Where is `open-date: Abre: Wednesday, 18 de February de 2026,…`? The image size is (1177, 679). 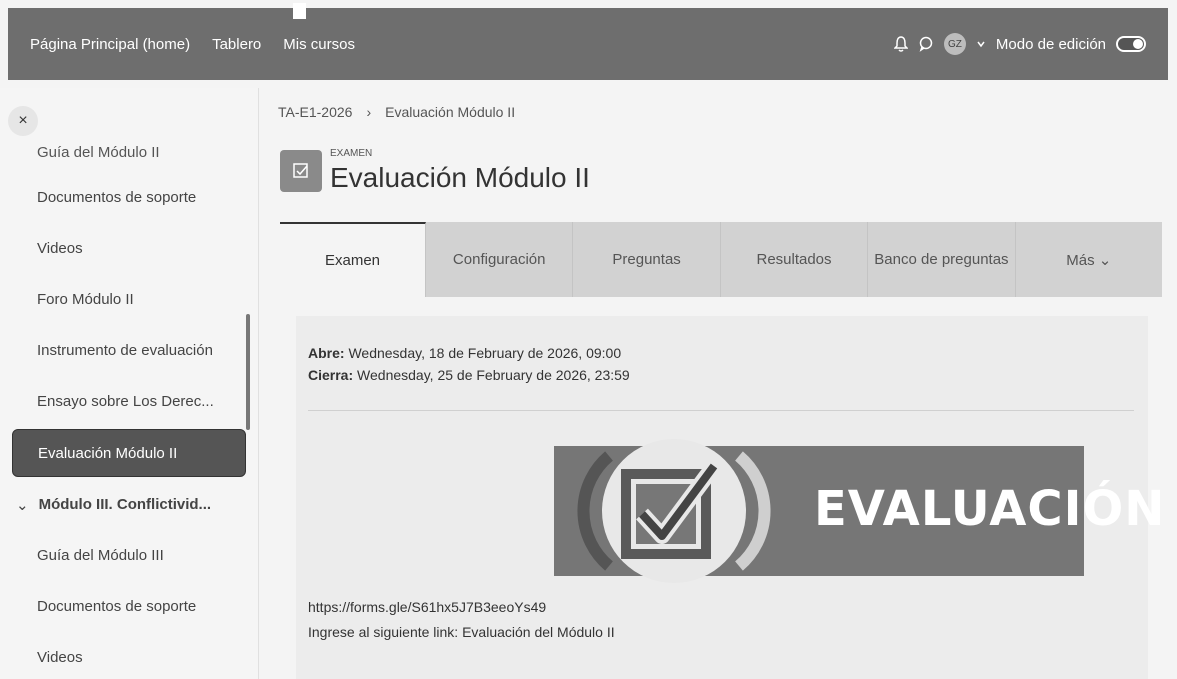 open-date: Abre: Wednesday, 18 de February de 2026,… is located at coordinates (469, 353).